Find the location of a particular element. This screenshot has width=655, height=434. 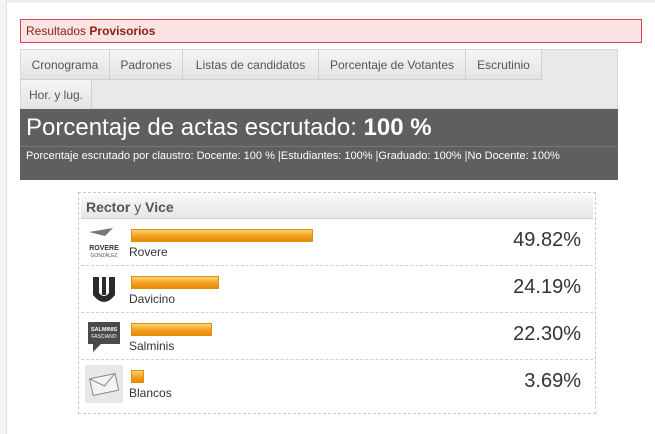

result-percent: 3.69% is located at coordinates (552, 381).